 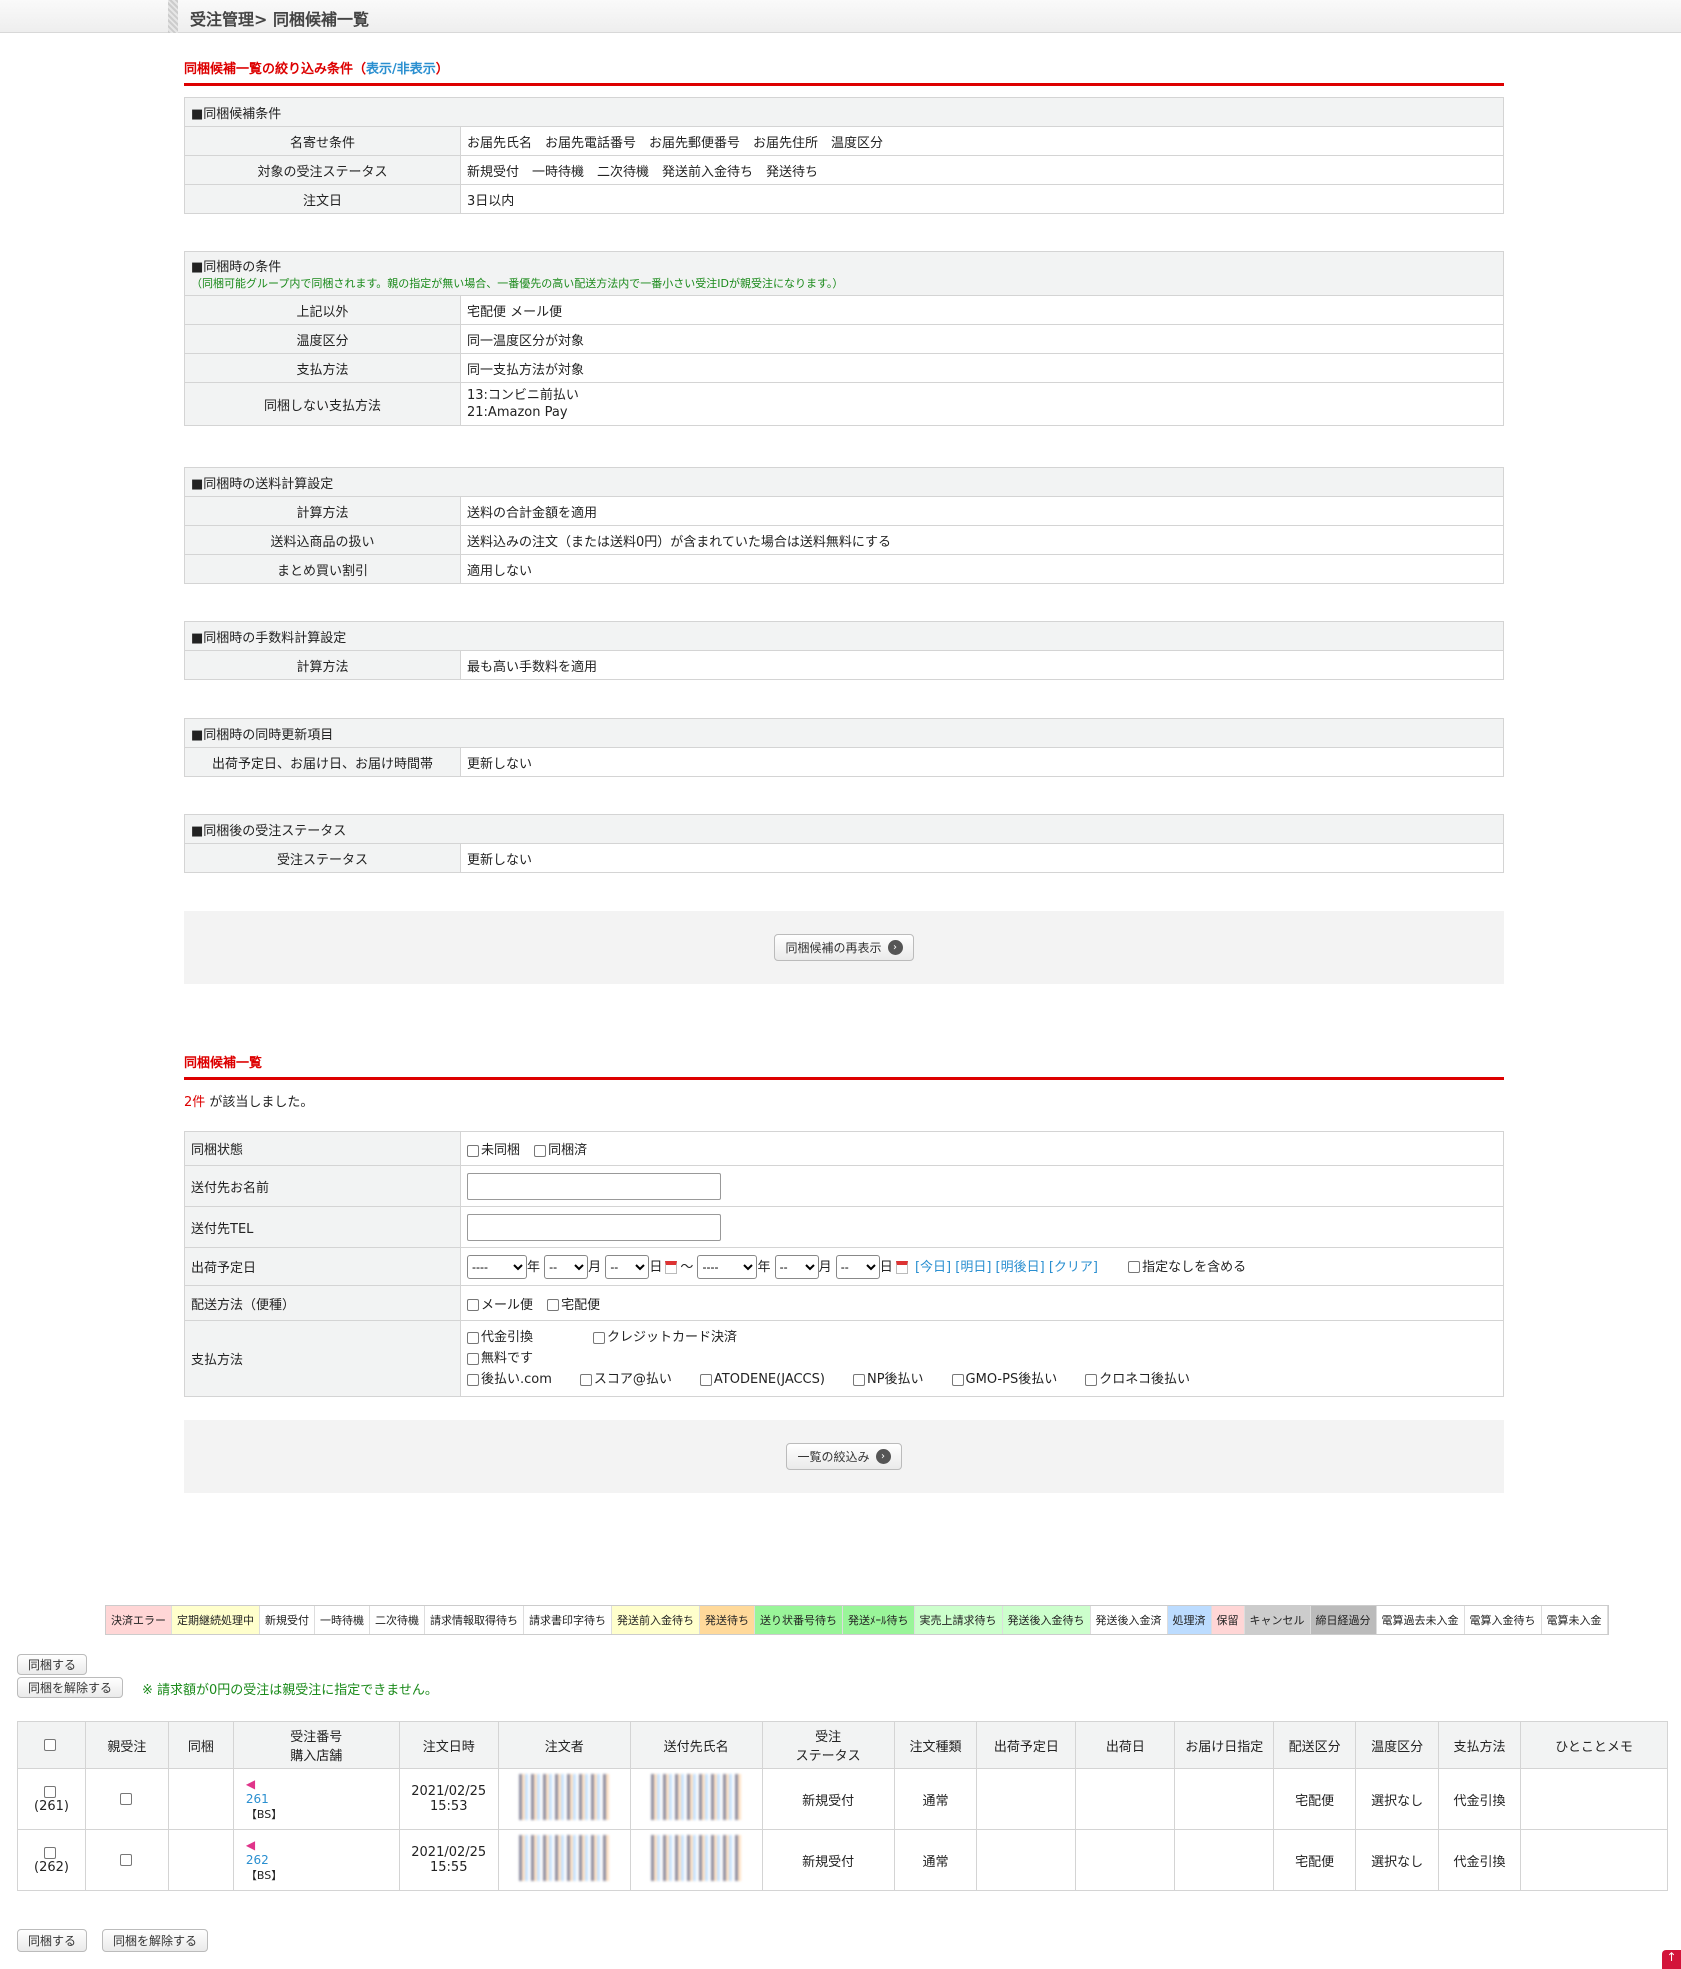 What do you see at coordinates (1187, 1267) in the screenshot?
I see `include-none-checkbox: 指定なしを含める` at bounding box center [1187, 1267].